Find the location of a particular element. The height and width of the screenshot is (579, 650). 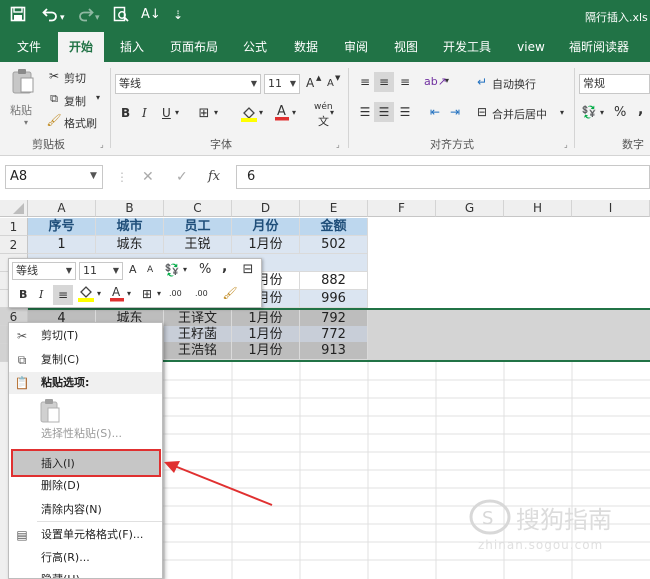

column-header-g: G is located at coordinates (470, 208).